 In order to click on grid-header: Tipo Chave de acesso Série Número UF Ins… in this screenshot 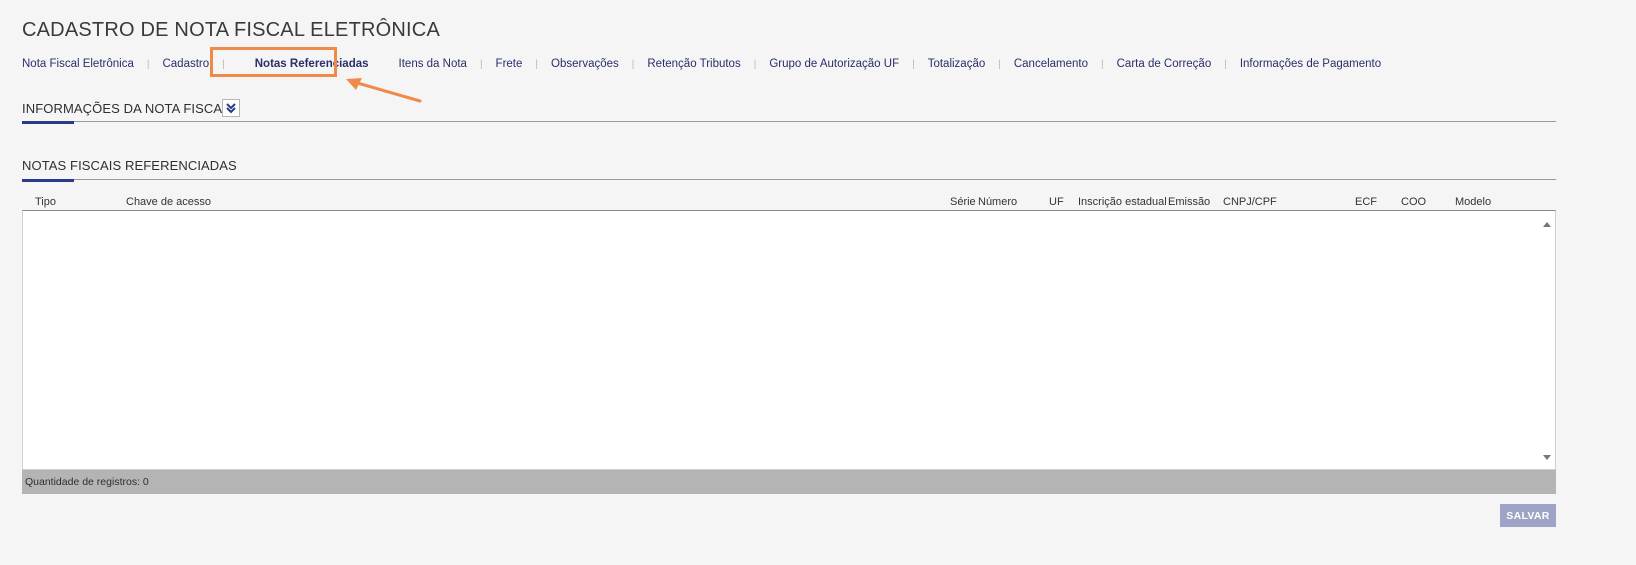, I will do `click(775, 202)`.